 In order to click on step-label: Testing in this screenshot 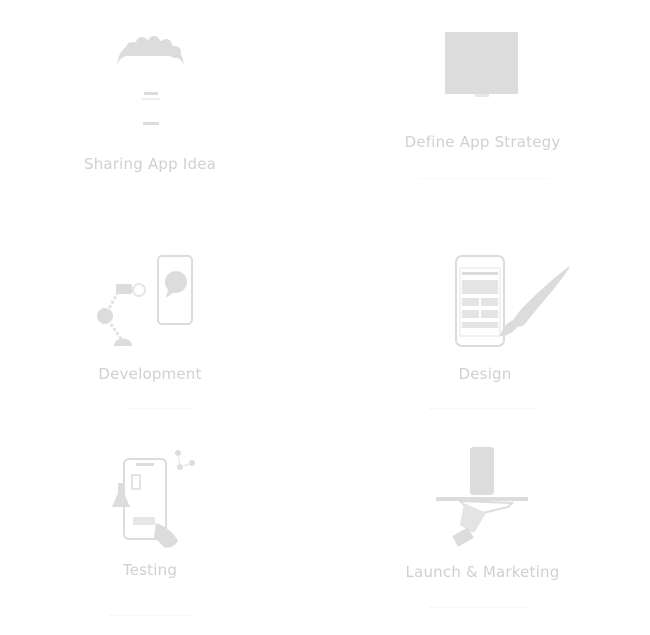, I will do `click(150, 570)`.